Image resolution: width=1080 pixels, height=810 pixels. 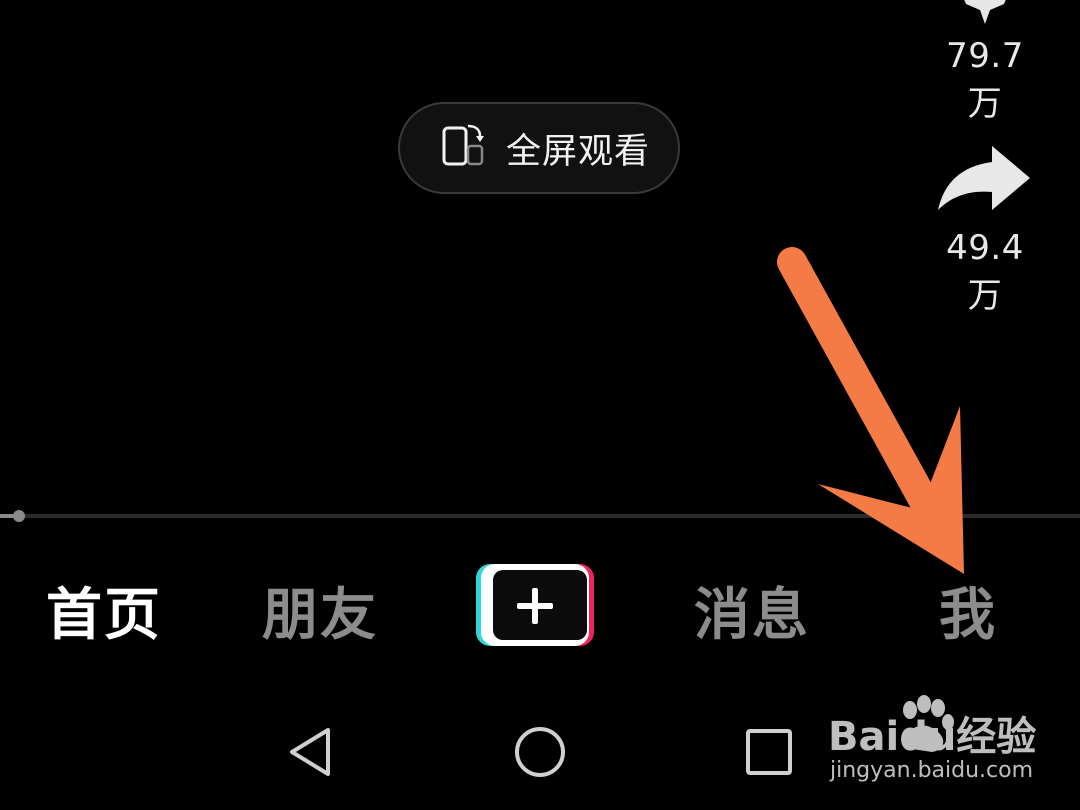 I want to click on recent-square-icon, so click(x=769, y=754).